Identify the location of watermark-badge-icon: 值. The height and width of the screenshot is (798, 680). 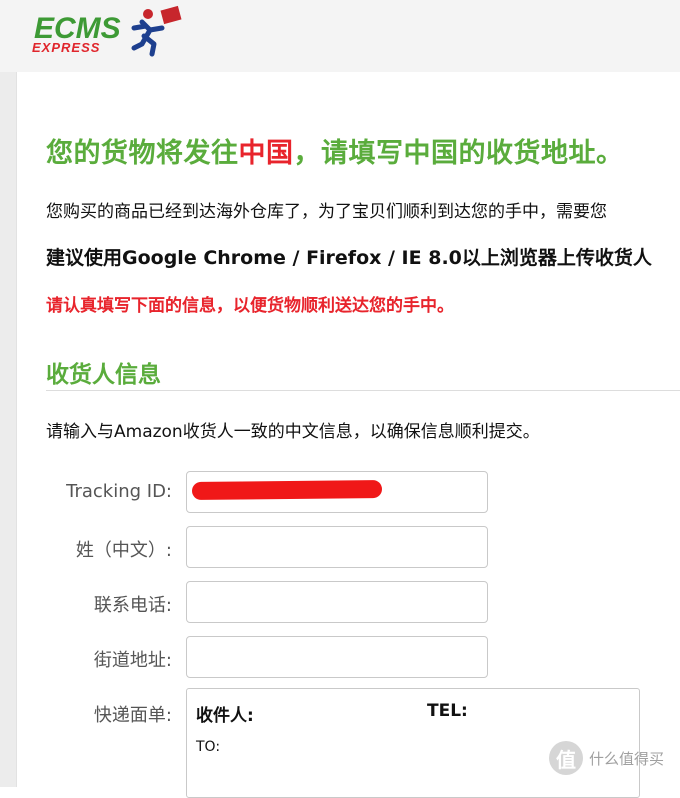
(566, 758).